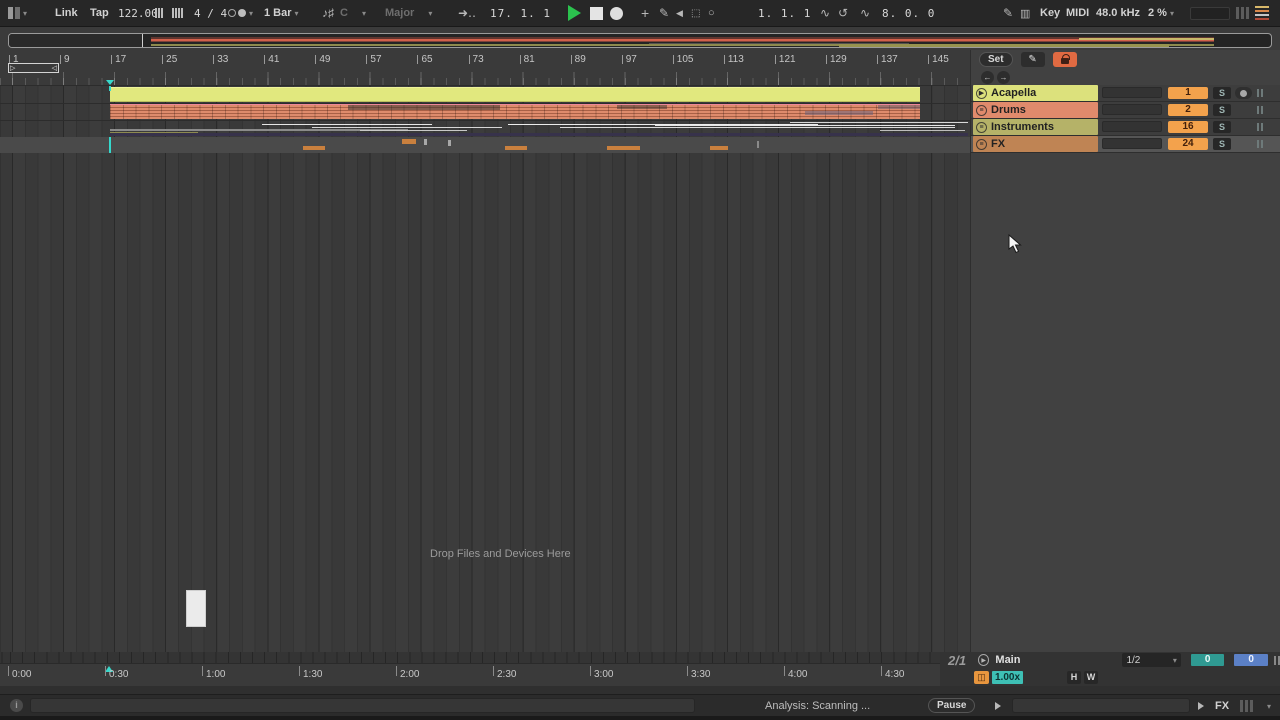 The width and height of the screenshot is (1280, 720). Describe the element at coordinates (485, 145) in the screenshot. I see `fx-track-lane` at that location.